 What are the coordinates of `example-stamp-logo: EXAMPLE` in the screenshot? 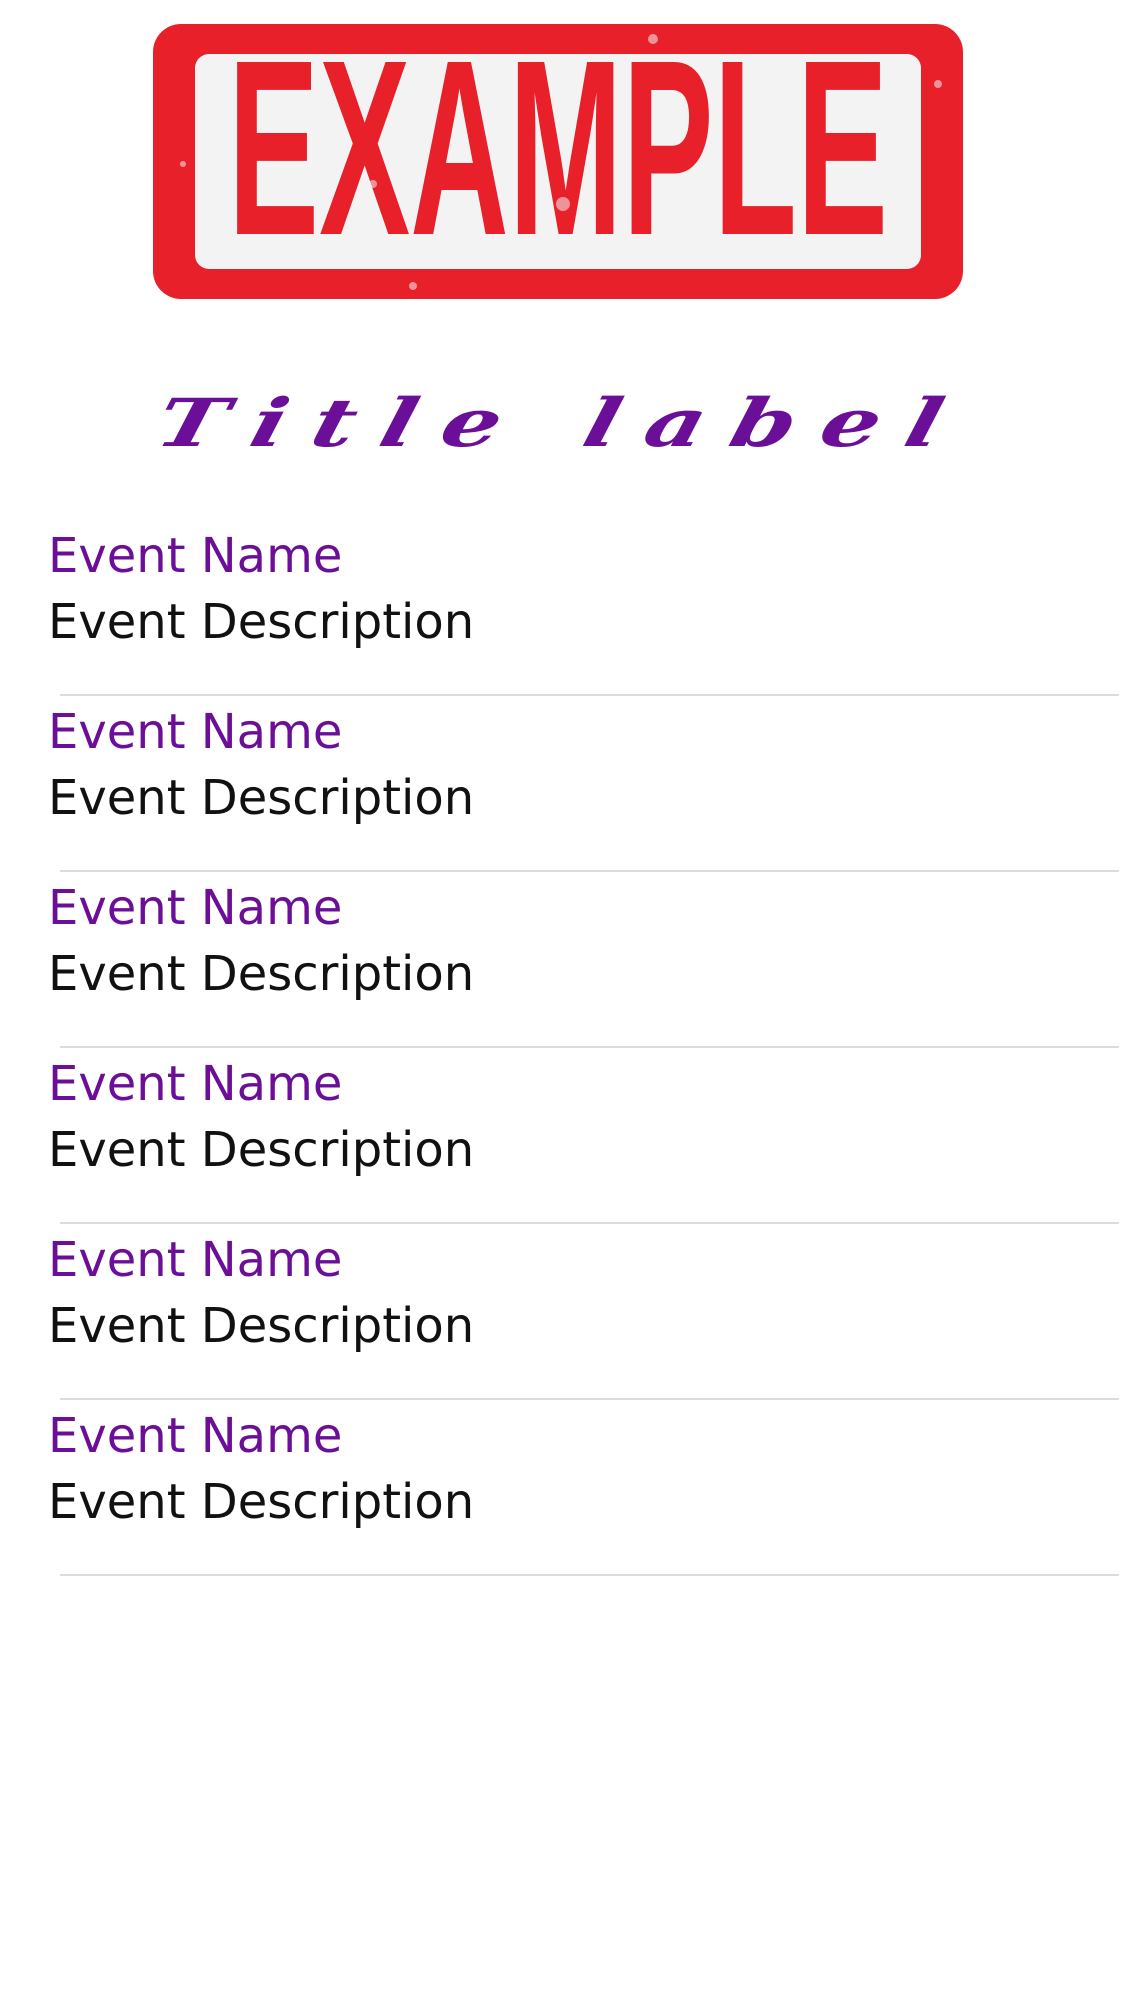 It's located at (558, 161).